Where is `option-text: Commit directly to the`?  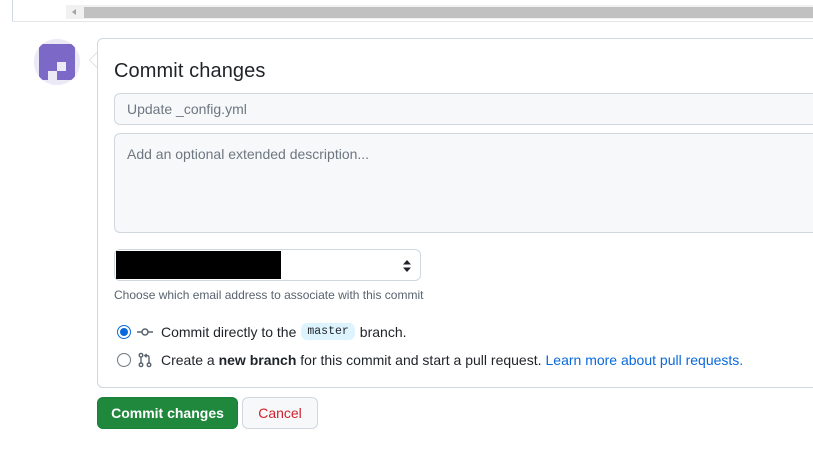 option-text: Commit directly to the is located at coordinates (229, 331).